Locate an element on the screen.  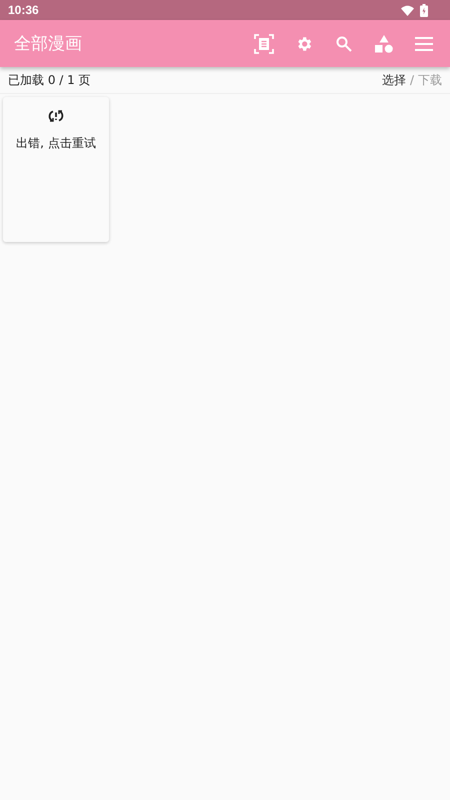
app-title: 全部漫画 is located at coordinates (48, 44).